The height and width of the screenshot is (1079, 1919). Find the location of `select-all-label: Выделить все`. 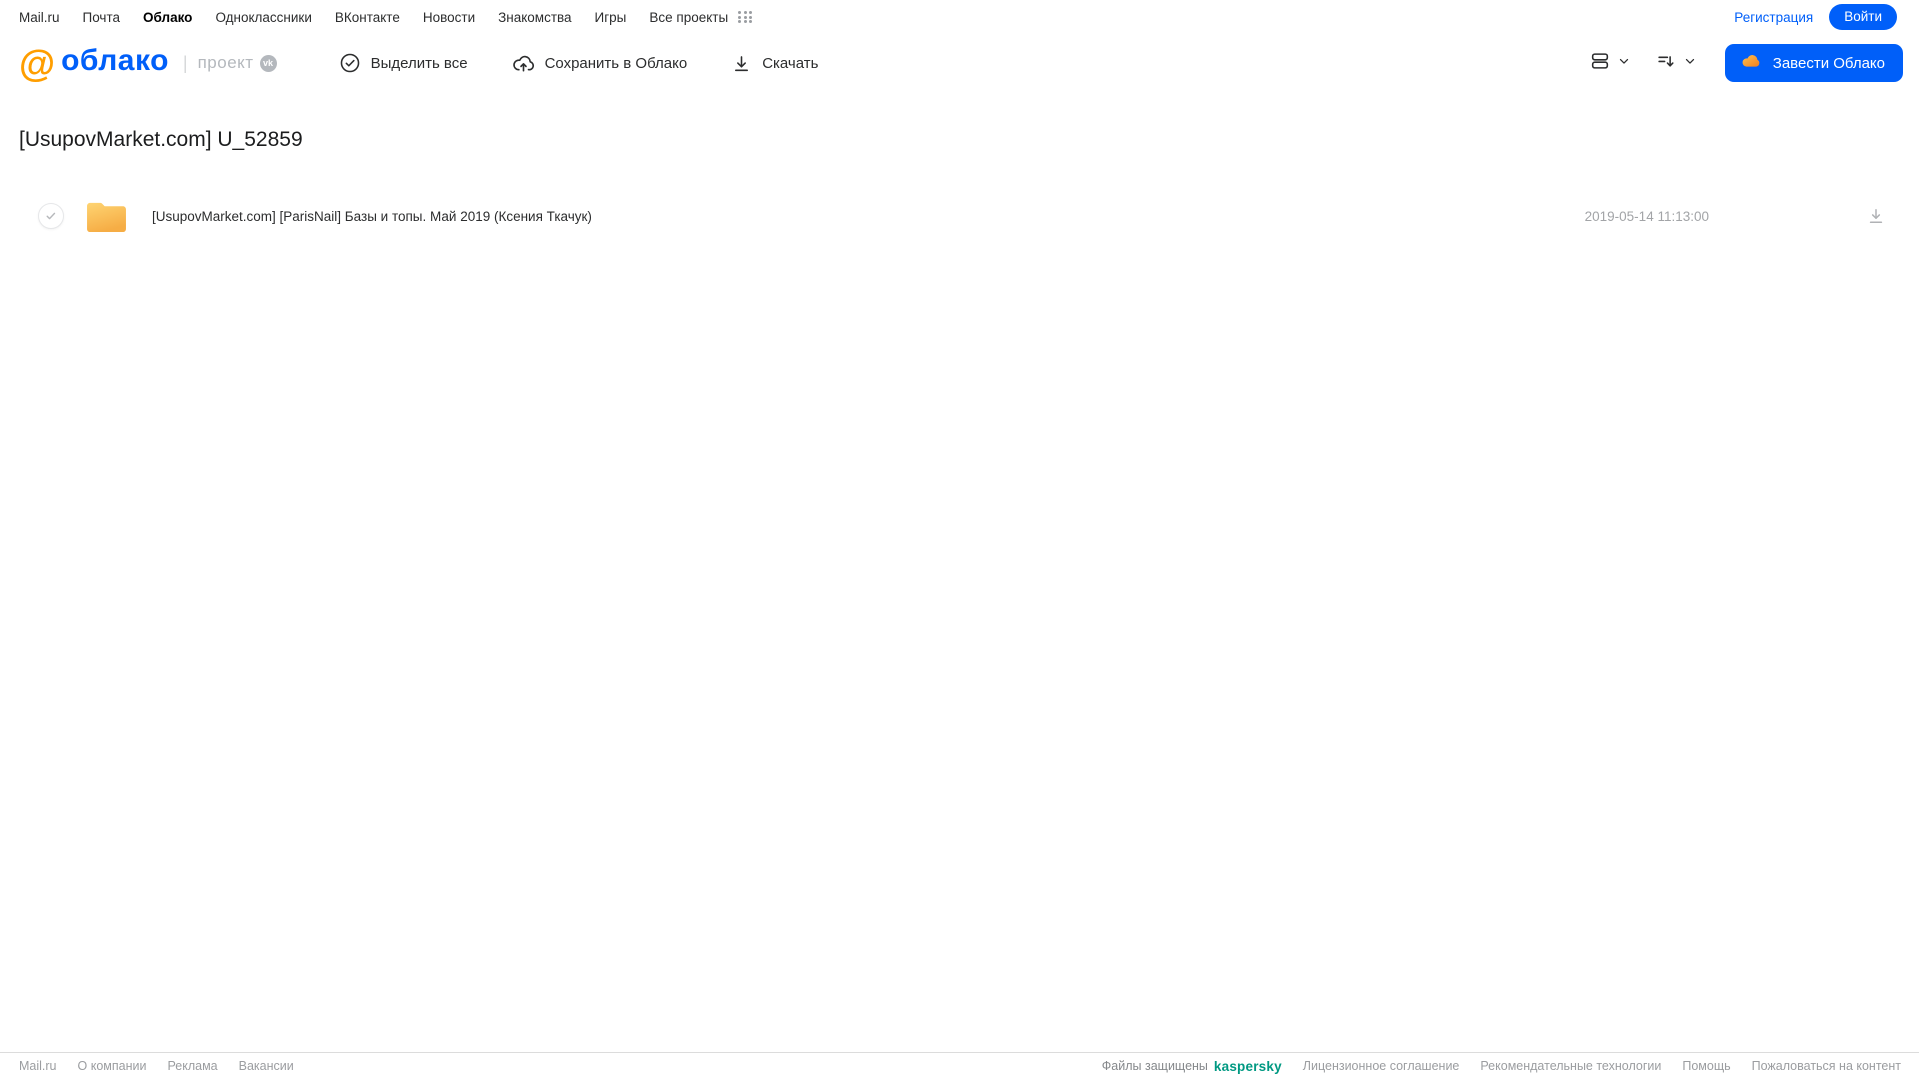

select-all-label: Выделить все is located at coordinates (419, 63).